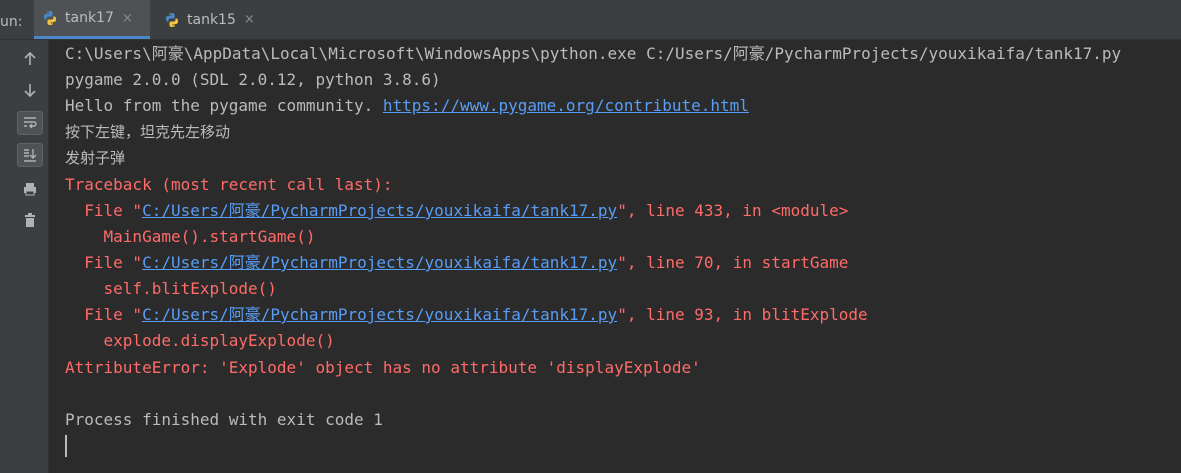 This screenshot has height=473, width=1181. What do you see at coordinates (742, 314) in the screenshot?
I see `frame-suffix: ", line 93, in blitExplode` at bounding box center [742, 314].